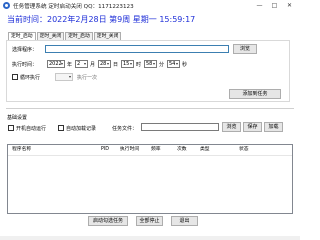  What do you see at coordinates (25, 50) in the screenshot?
I see `program-label: 选择程序：` at bounding box center [25, 50].